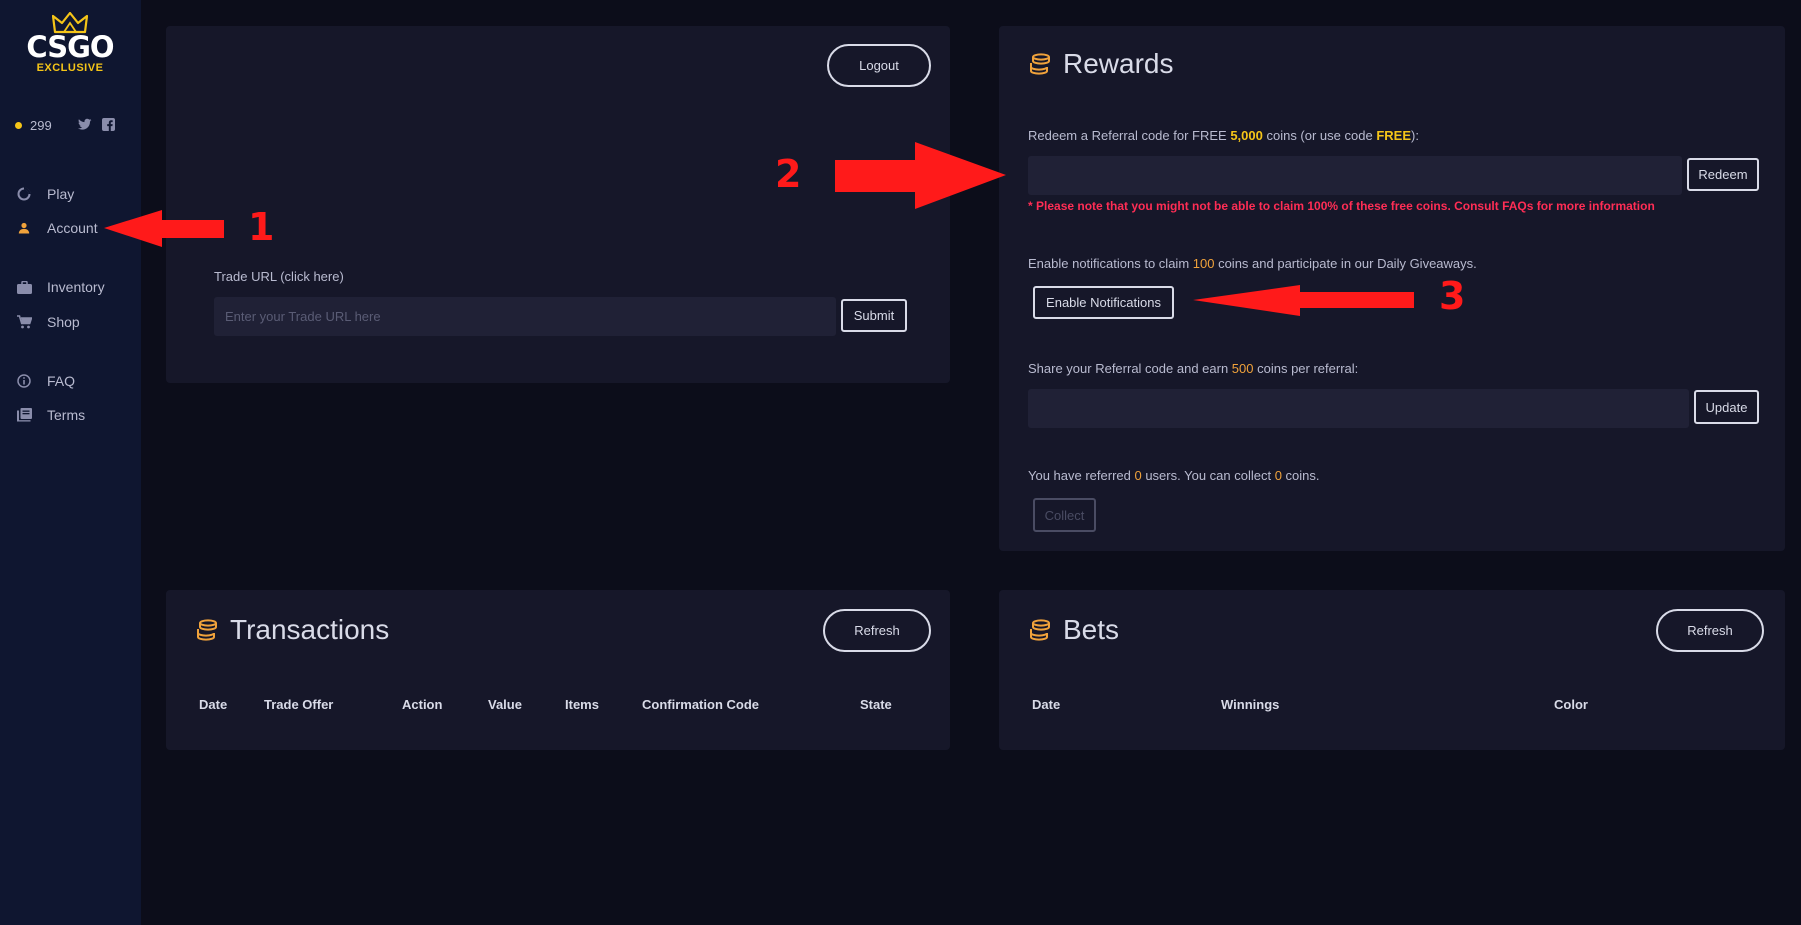  I want to click on annotation-layer, so click(759, 229).